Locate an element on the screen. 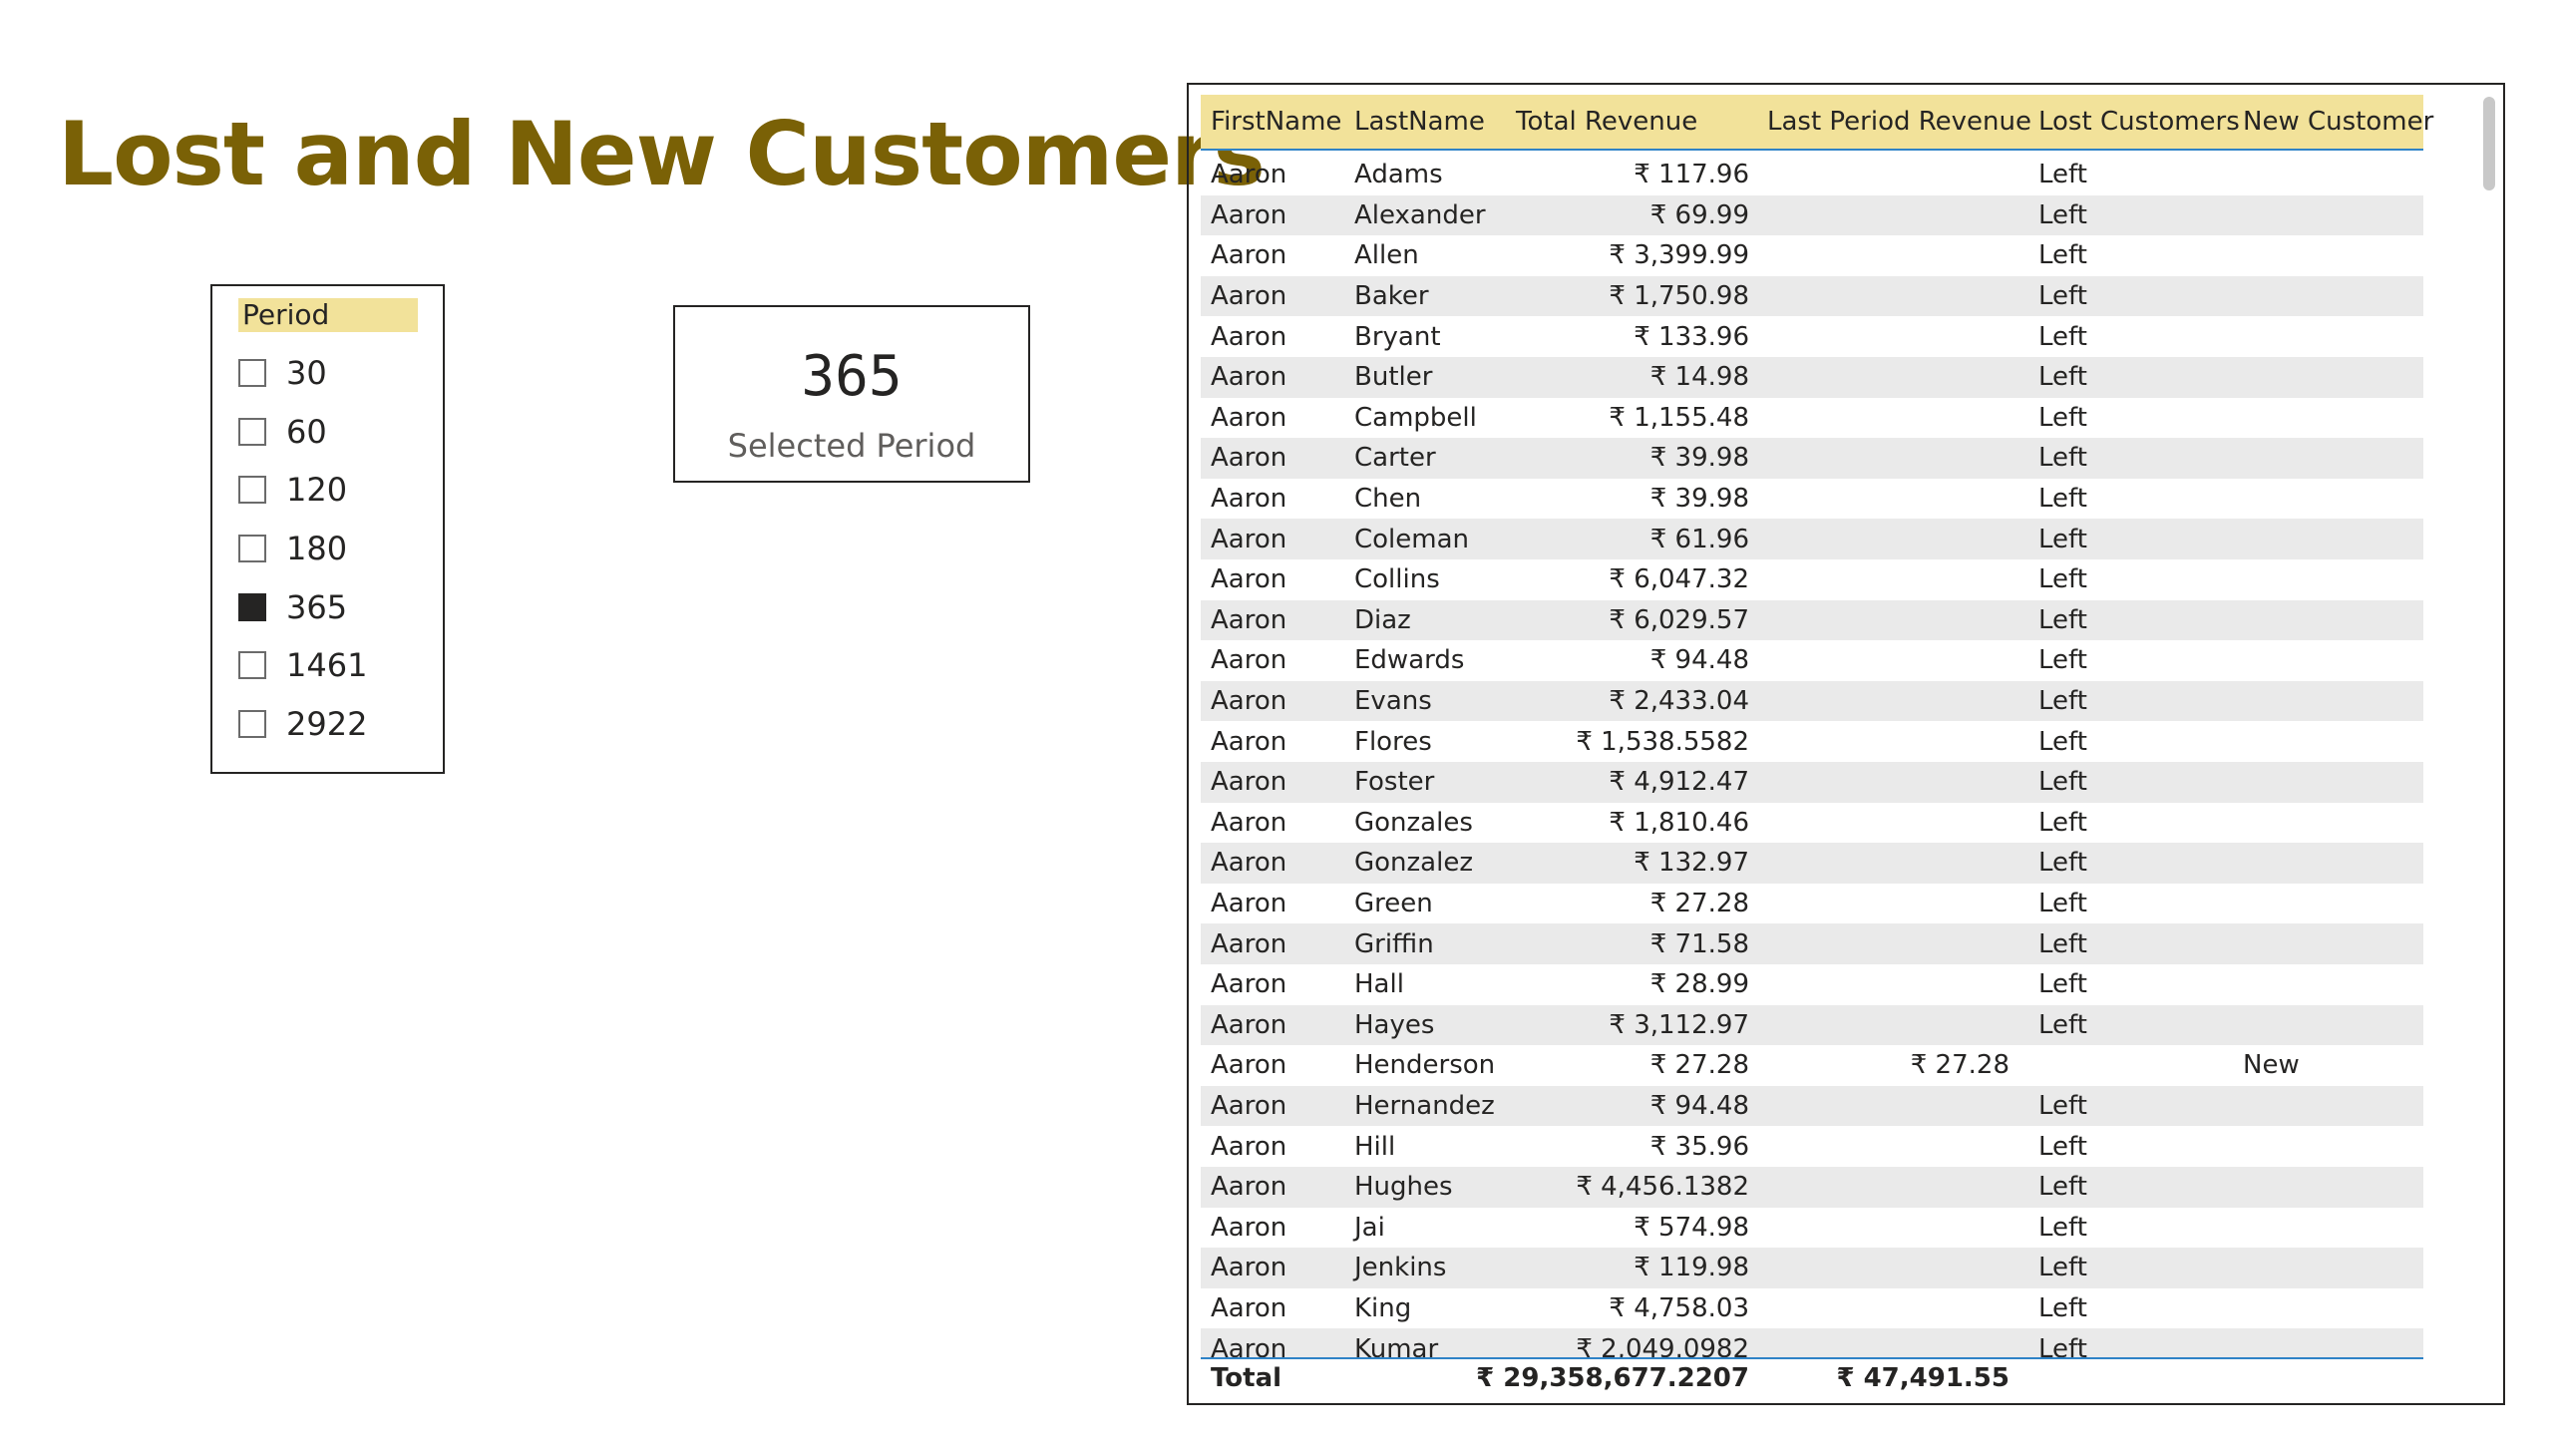  cell-total-revenue: ₹ 117.96 is located at coordinates (1692, 175).